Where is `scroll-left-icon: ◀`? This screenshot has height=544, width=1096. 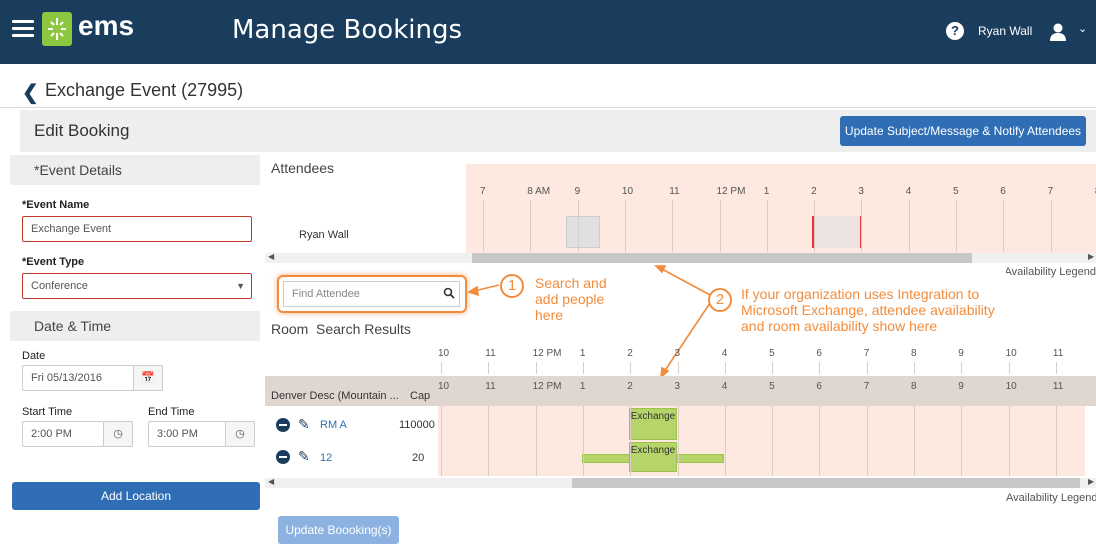
scroll-left-icon: ◀ is located at coordinates (271, 481).